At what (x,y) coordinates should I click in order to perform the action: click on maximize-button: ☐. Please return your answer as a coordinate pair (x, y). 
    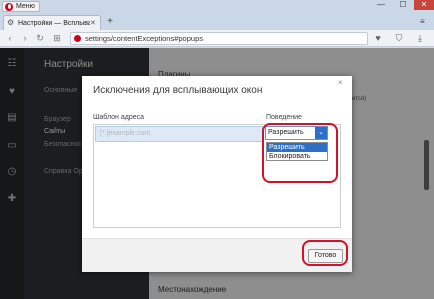
    Looking at the image, I should click on (403, 5).